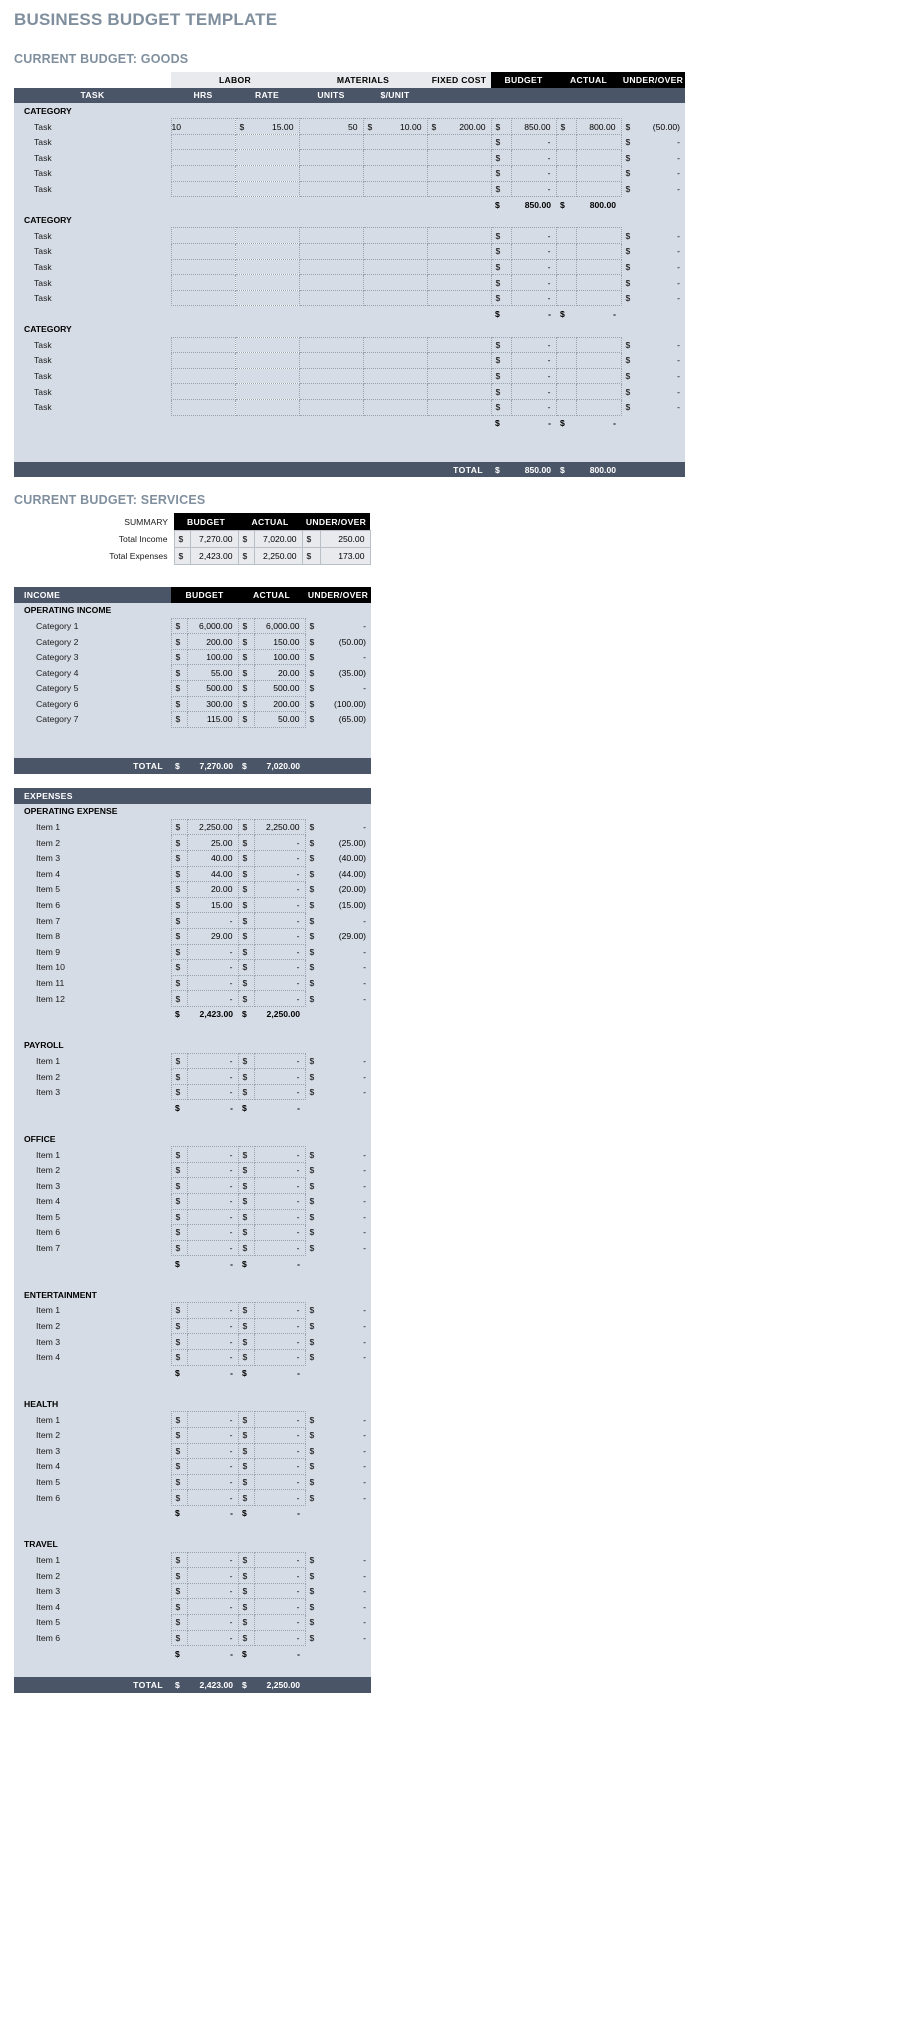 This screenshot has width=904, height=2021. I want to click on goods-cell-units: 50, so click(331, 126).